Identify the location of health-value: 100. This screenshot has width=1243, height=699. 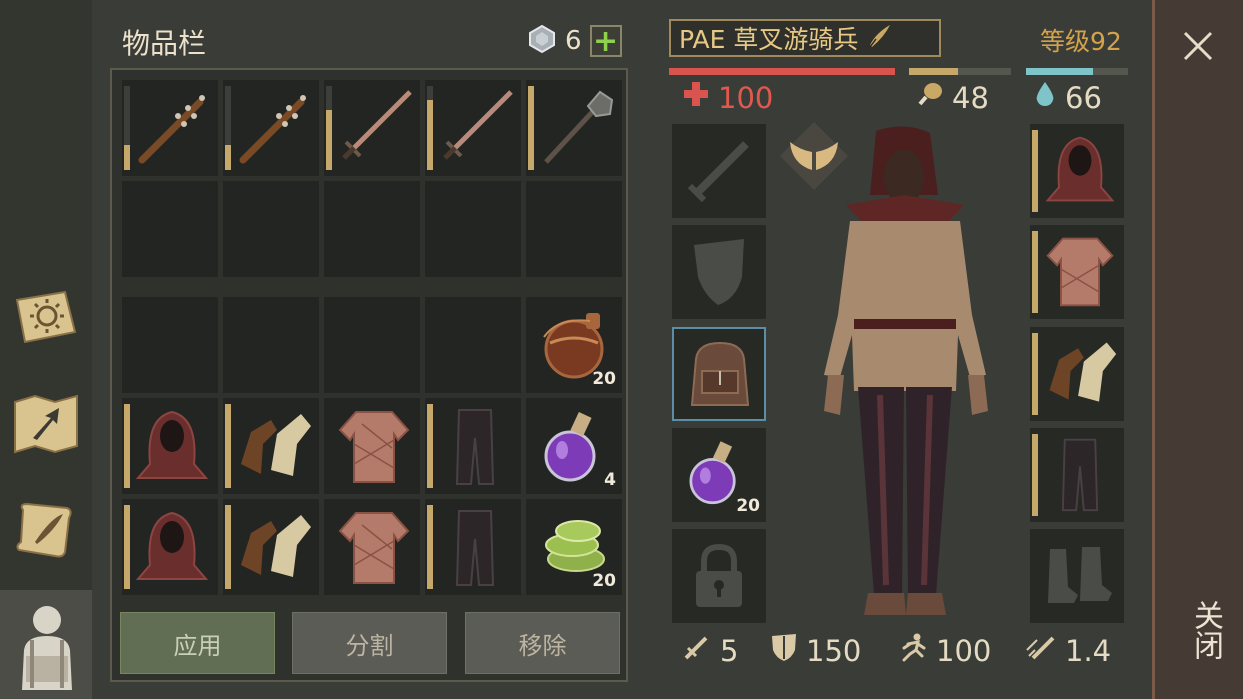
(746, 97).